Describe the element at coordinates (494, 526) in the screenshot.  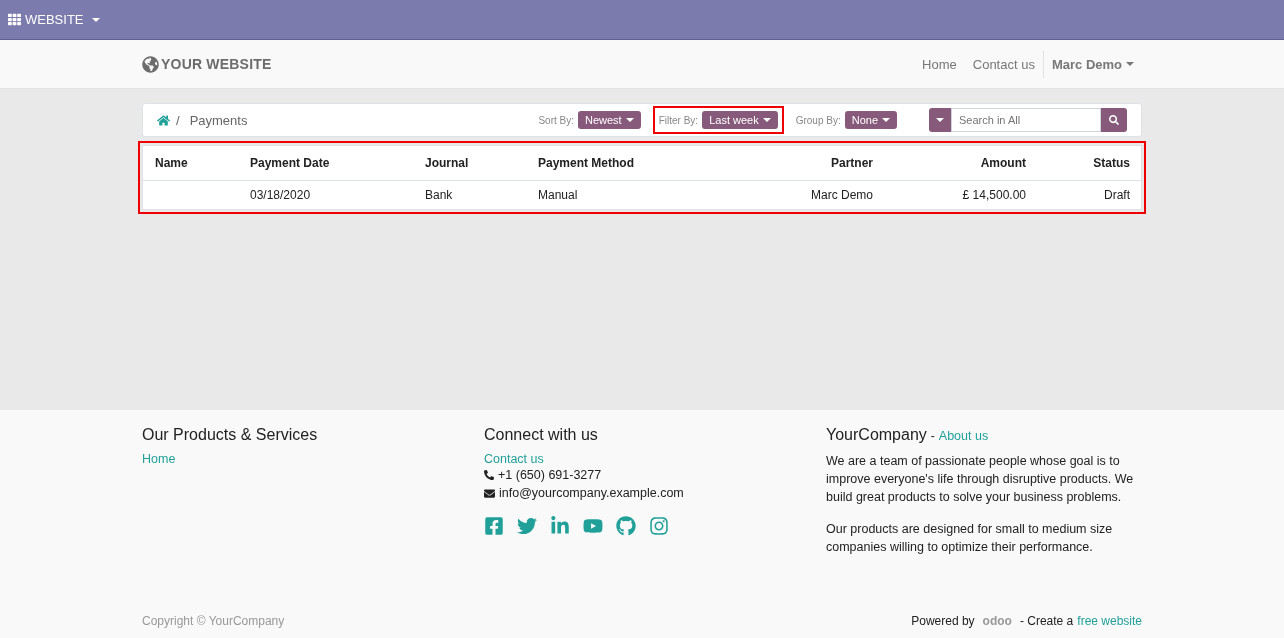
I see `facebook-icon` at that location.